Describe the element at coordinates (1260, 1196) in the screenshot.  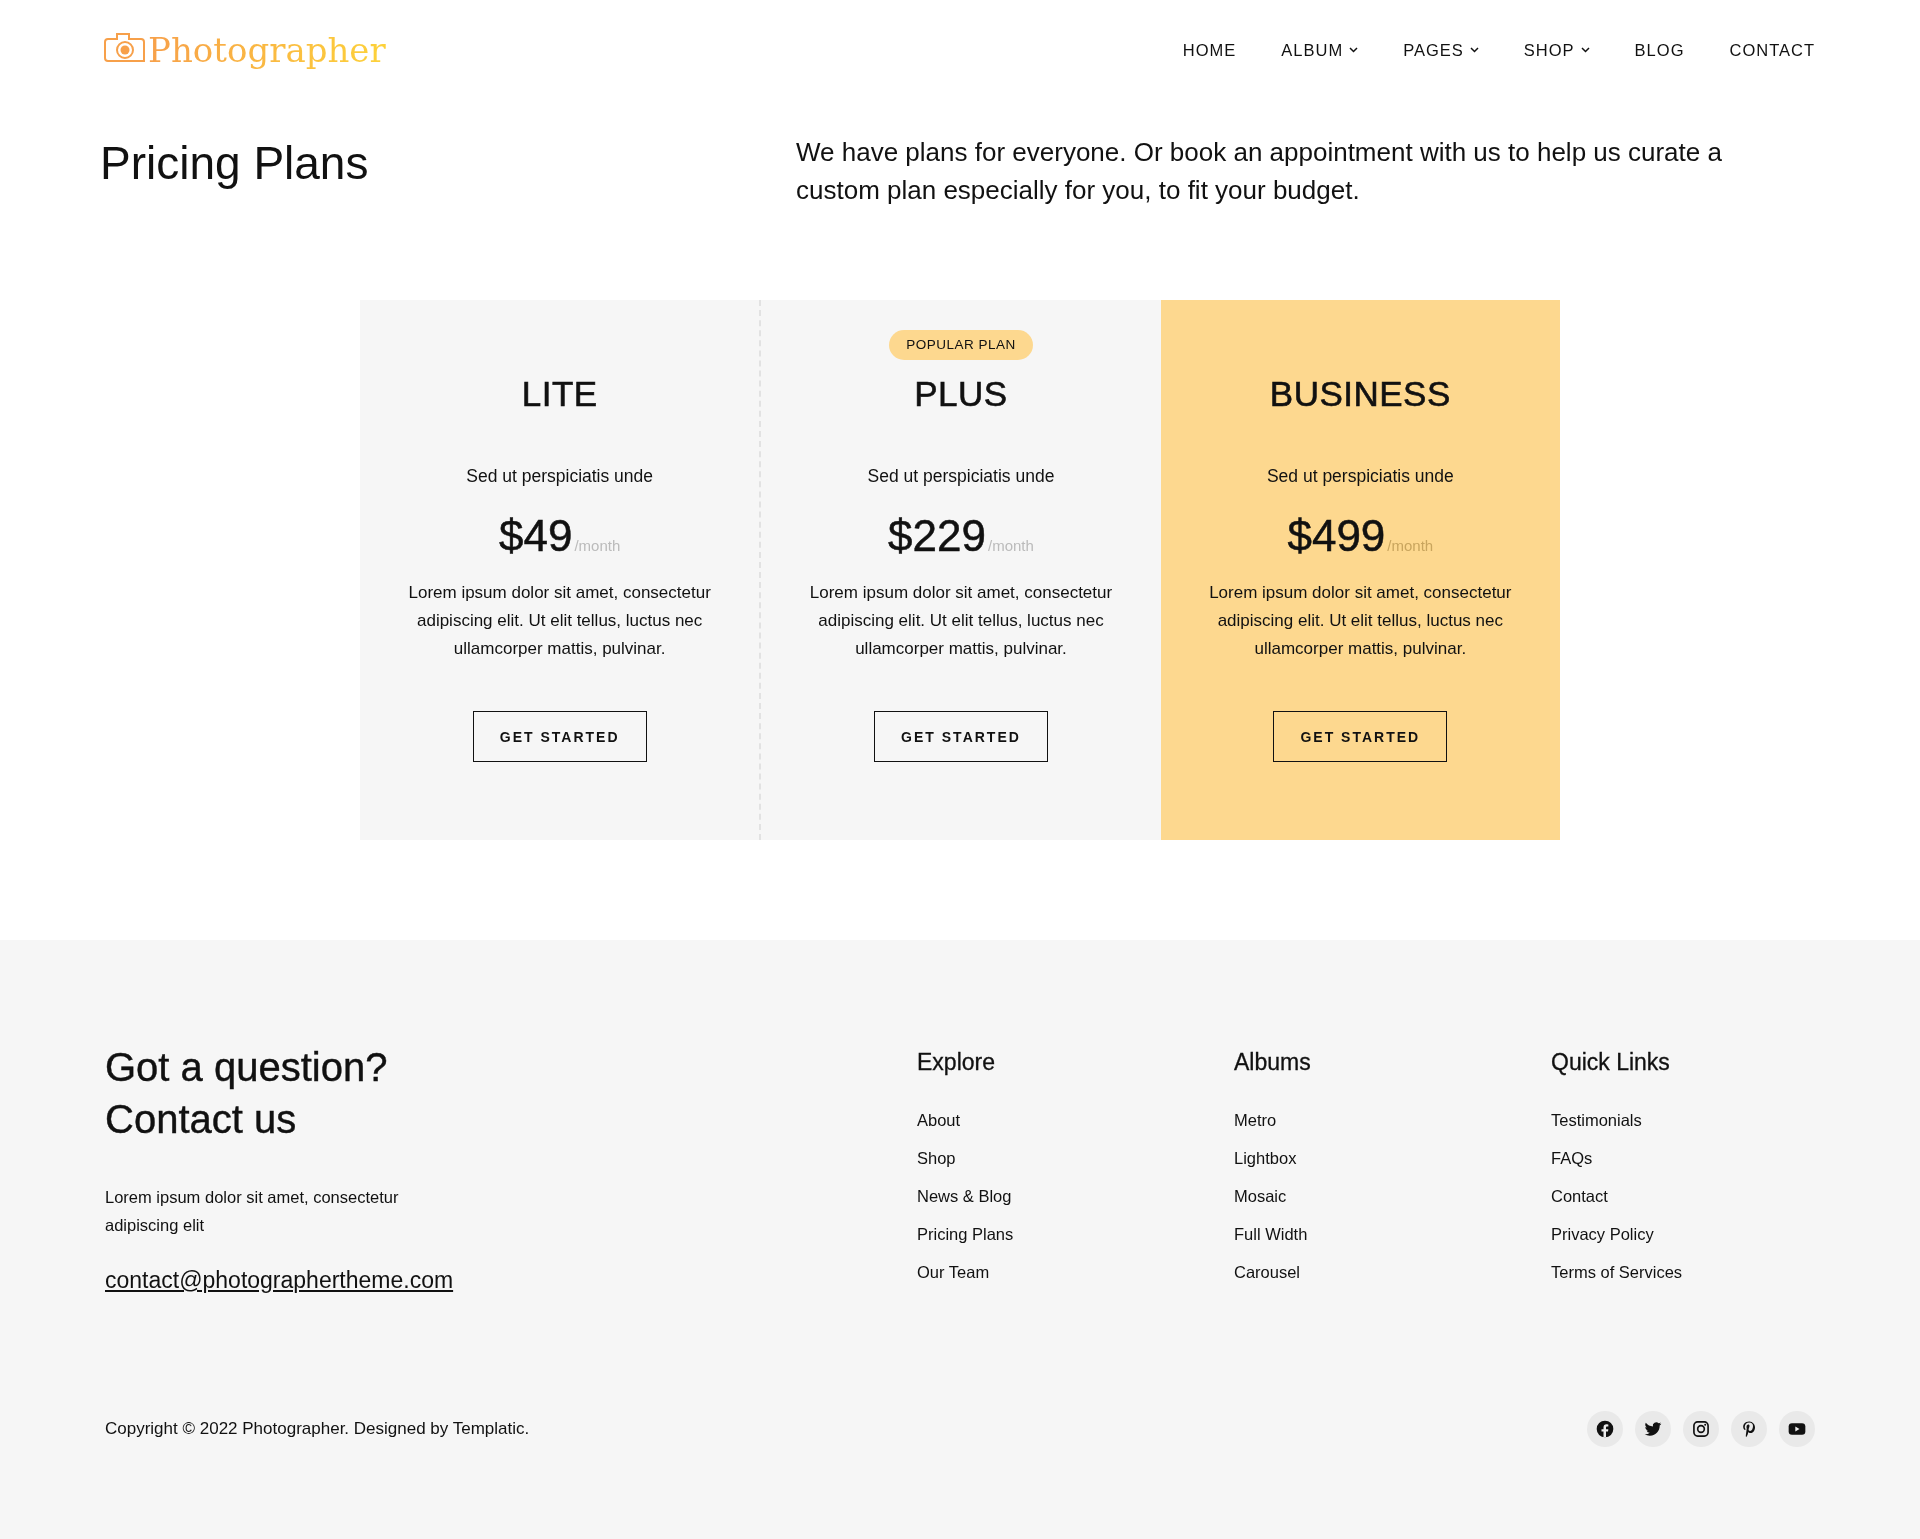
I see `footer-link: Mosaic` at that location.